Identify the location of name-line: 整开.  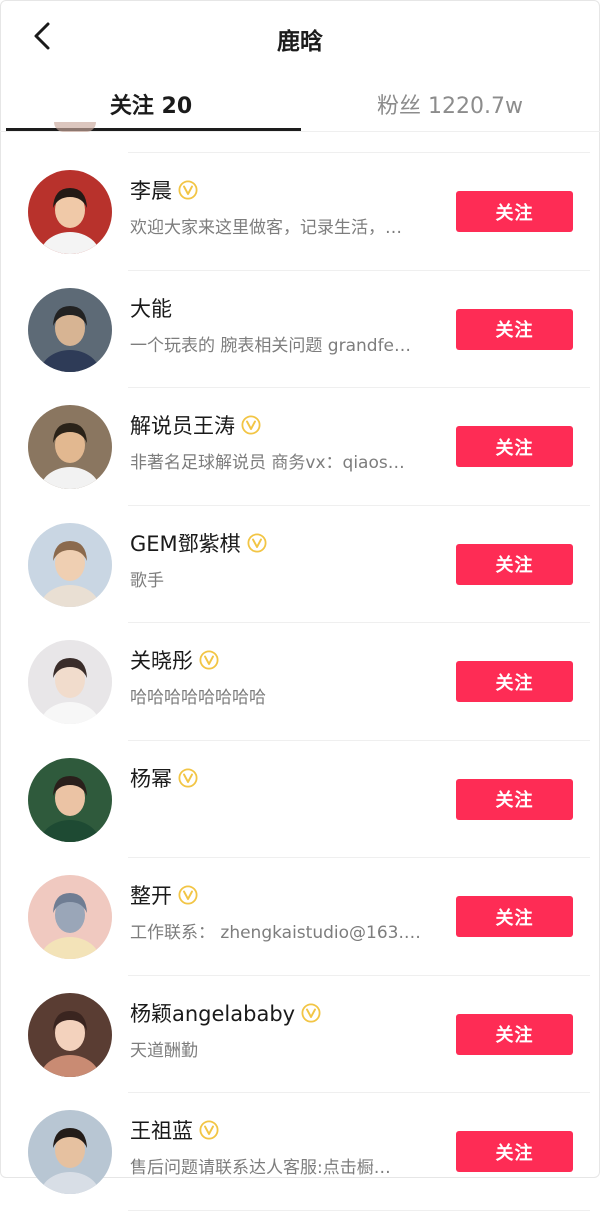
(164, 895).